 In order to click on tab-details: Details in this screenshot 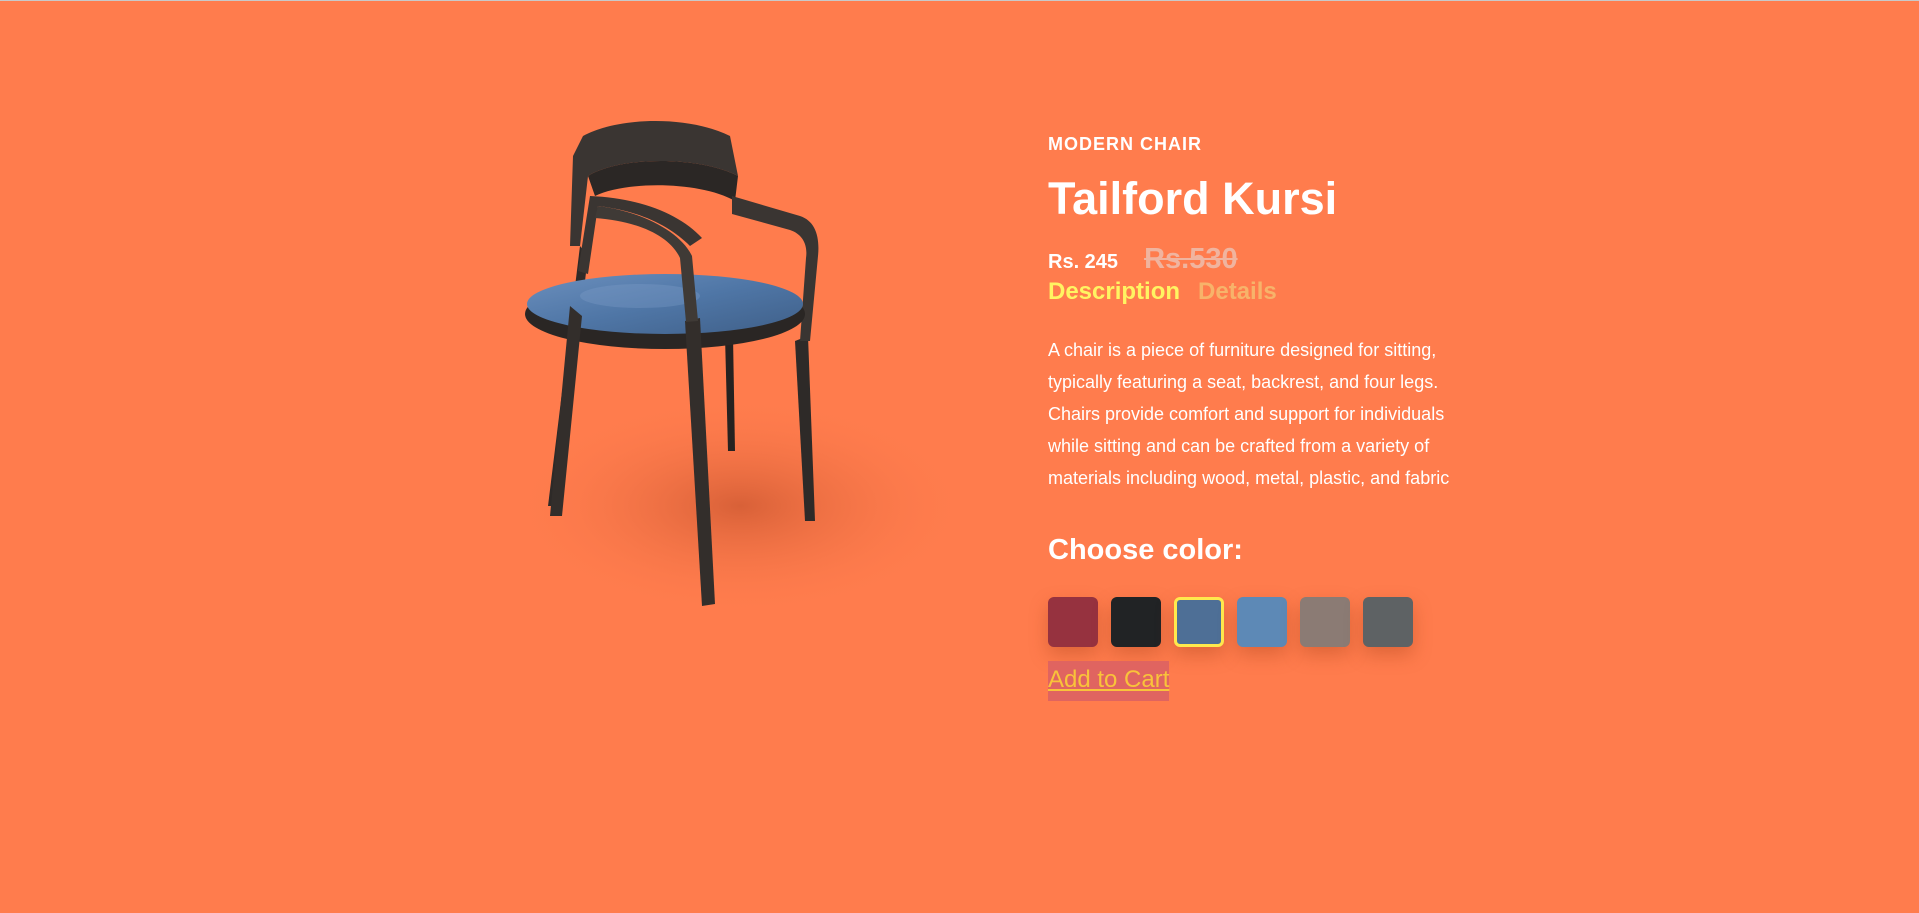, I will do `click(1237, 292)`.